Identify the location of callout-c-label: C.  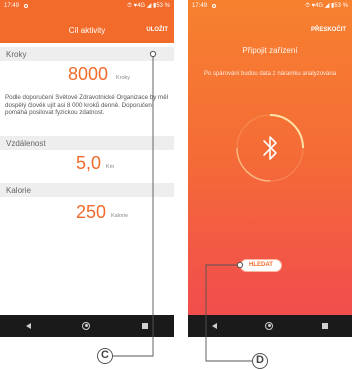
(105, 356).